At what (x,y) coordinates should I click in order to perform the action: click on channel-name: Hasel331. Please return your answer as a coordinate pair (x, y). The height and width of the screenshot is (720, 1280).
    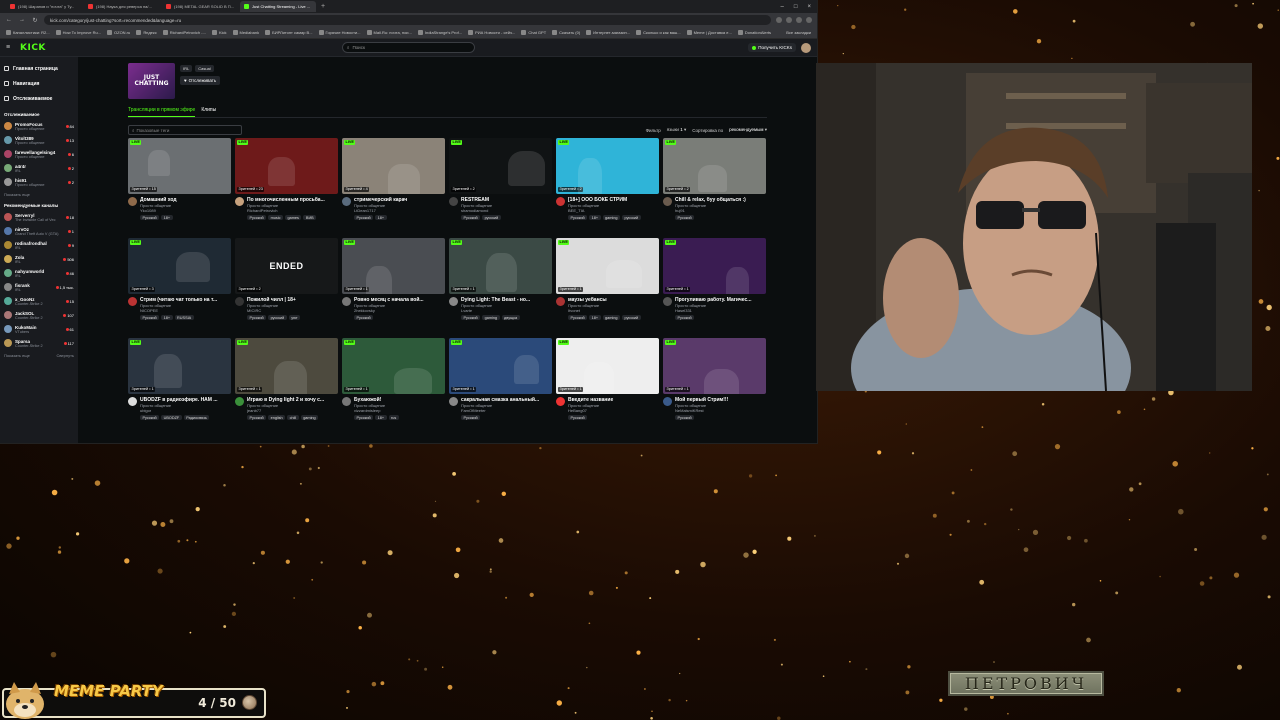
    Looking at the image, I should click on (720, 310).